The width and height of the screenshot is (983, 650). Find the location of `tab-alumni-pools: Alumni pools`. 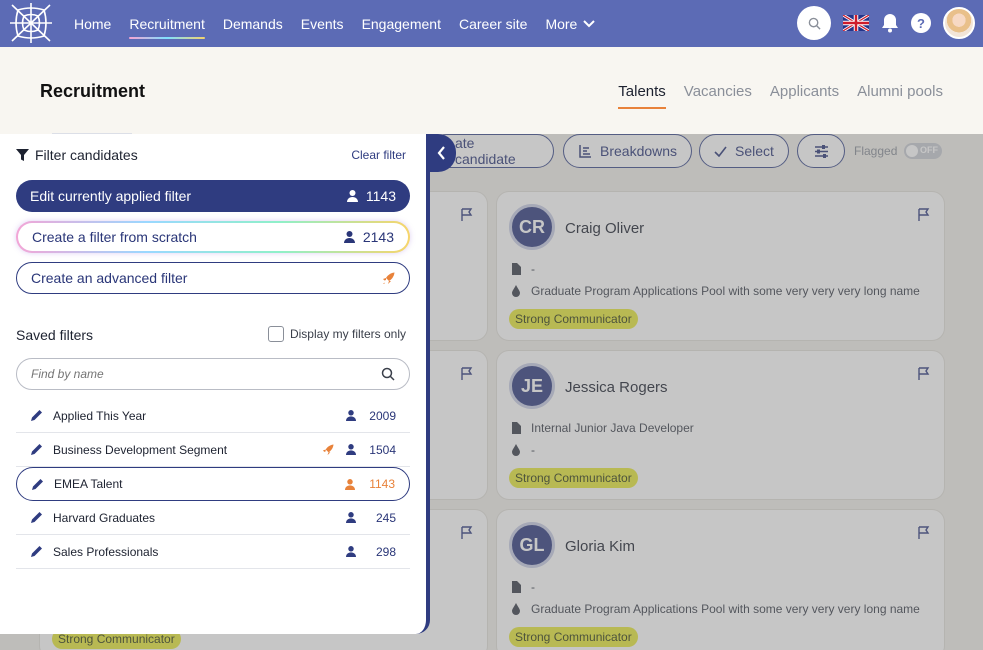

tab-alumni-pools: Alumni pools is located at coordinates (900, 91).